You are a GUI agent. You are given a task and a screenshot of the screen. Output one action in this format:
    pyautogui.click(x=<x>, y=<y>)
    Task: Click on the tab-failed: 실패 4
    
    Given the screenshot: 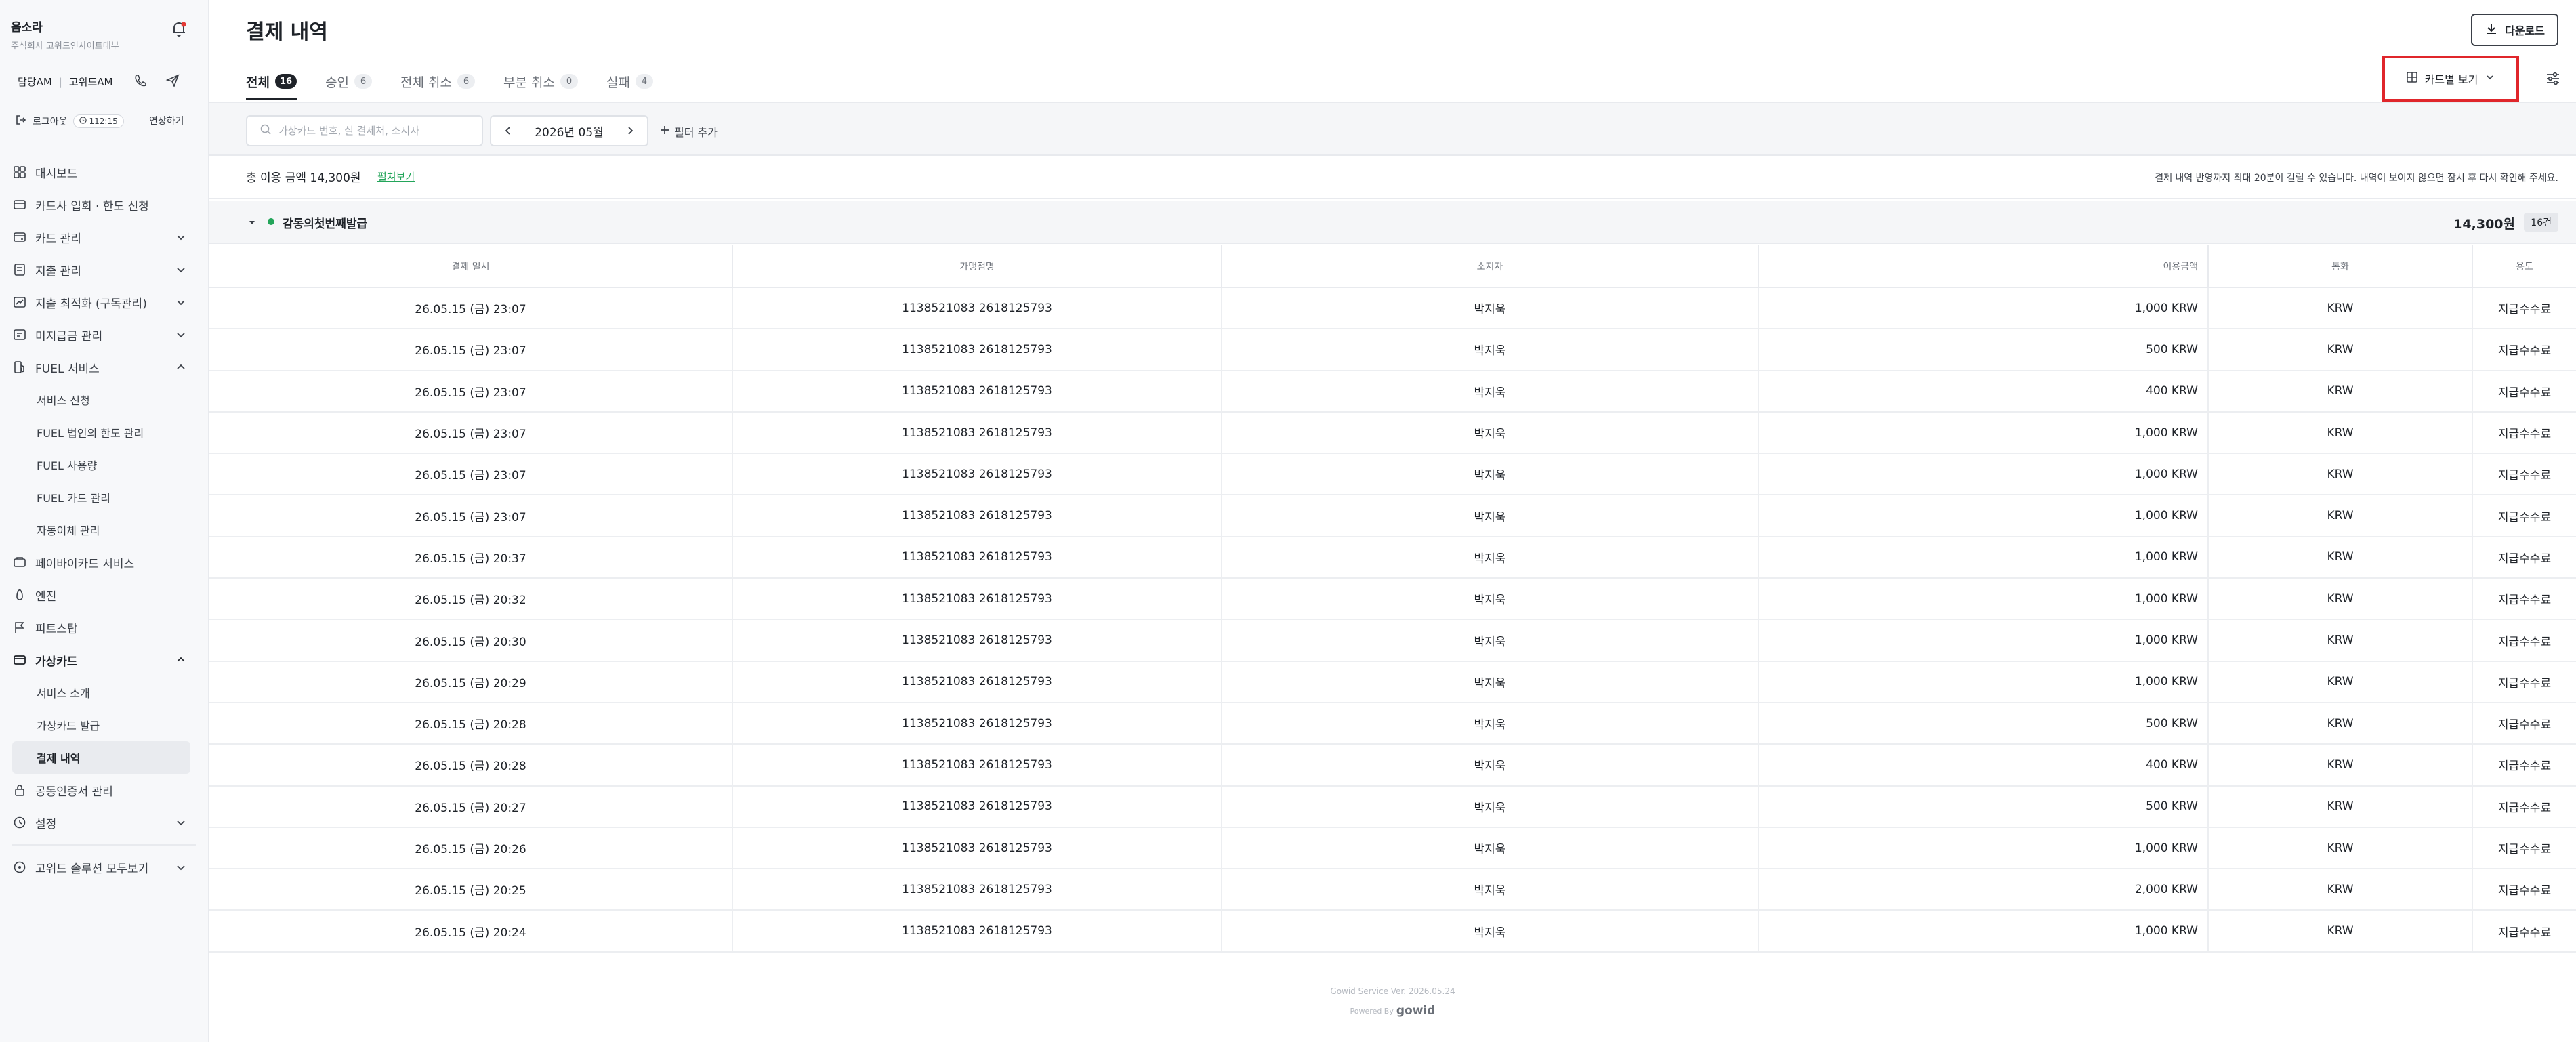 What is the action you would take?
    pyautogui.click(x=629, y=81)
    